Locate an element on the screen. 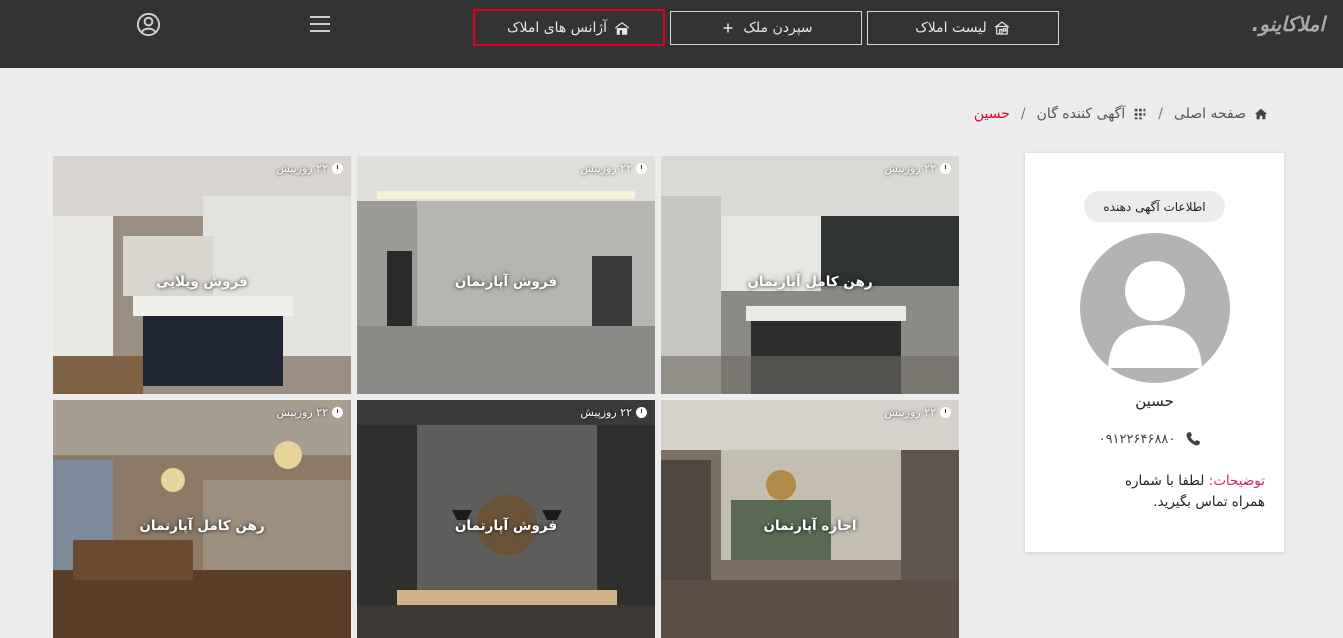  menu-icon is located at coordinates (320, 24).